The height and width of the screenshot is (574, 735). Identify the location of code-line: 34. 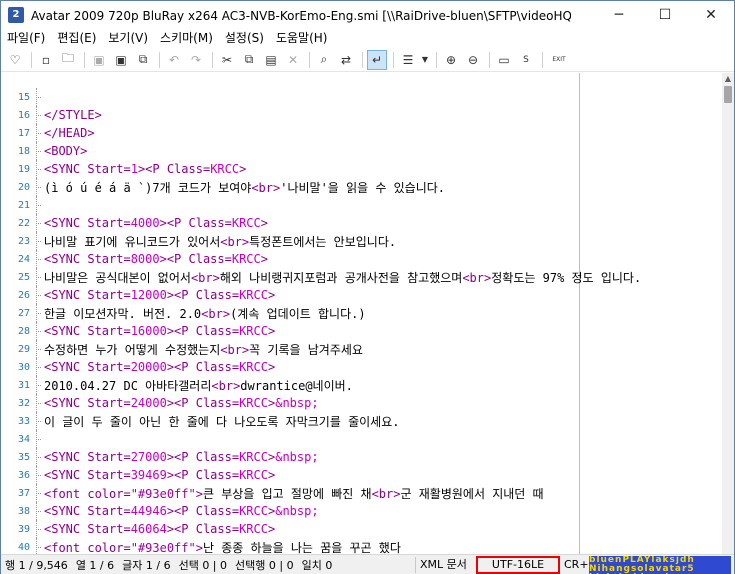
(361, 439).